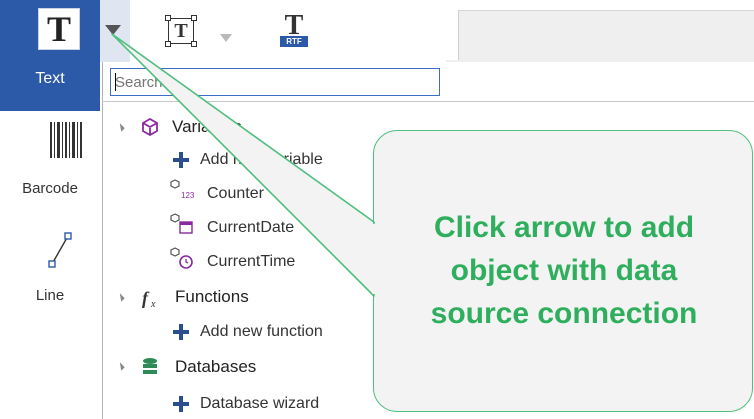  What do you see at coordinates (50, 55) in the screenshot?
I see `text-tool-button: T Text` at bounding box center [50, 55].